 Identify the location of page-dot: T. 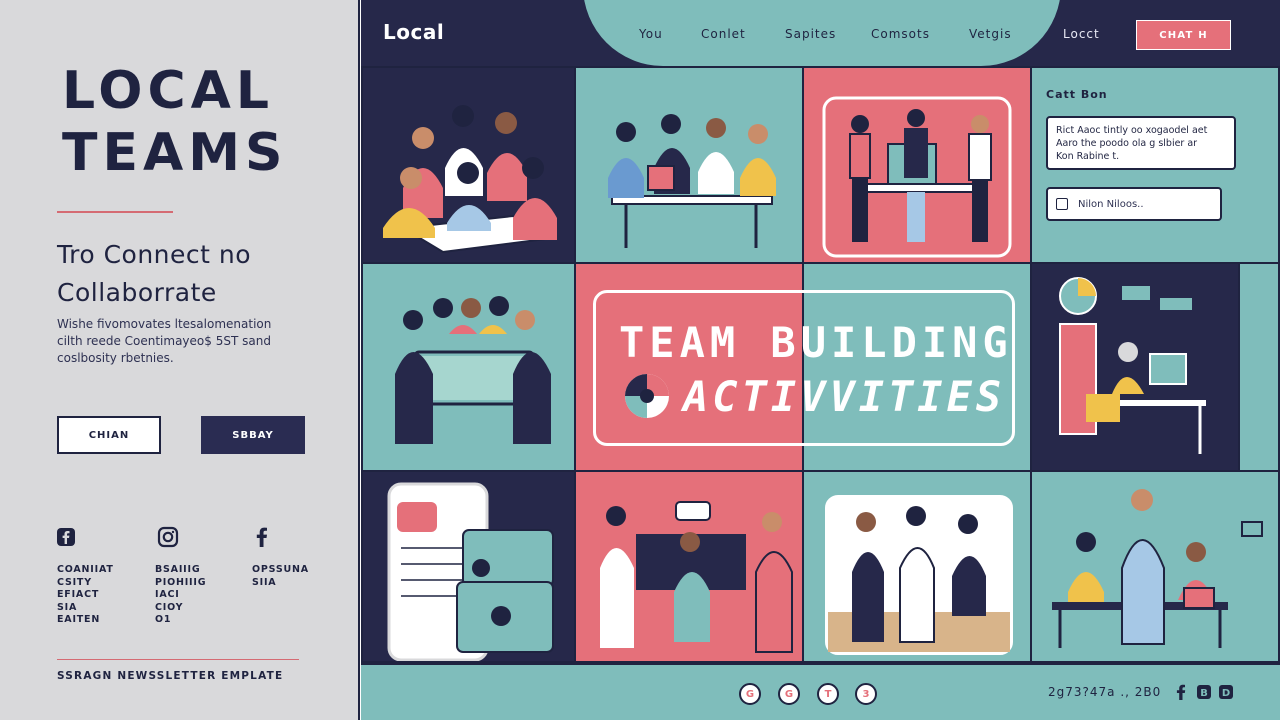
(828, 694).